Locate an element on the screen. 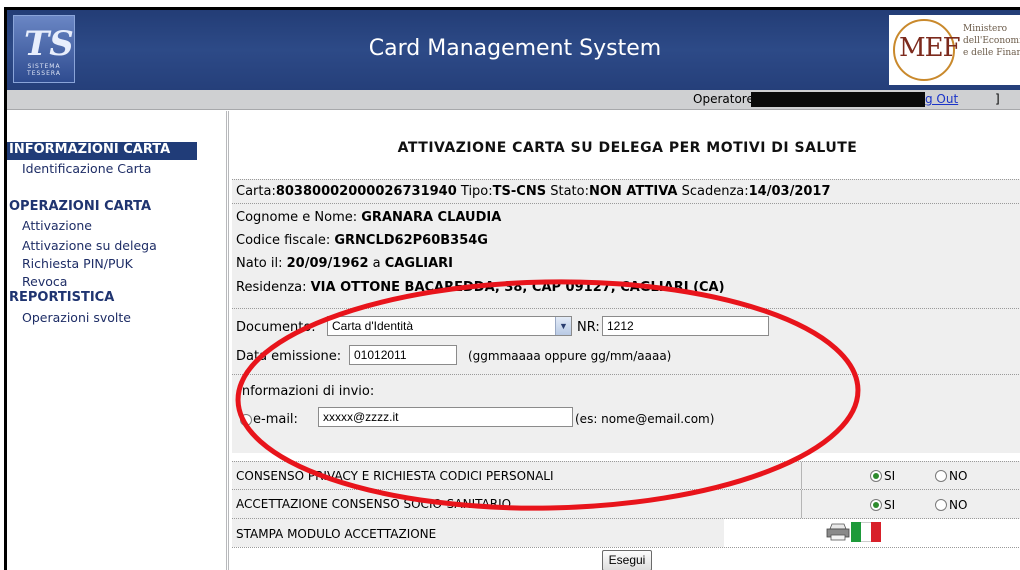  stampa-label: STAMPA MODULO ACCETTAZIONE is located at coordinates (336, 534).